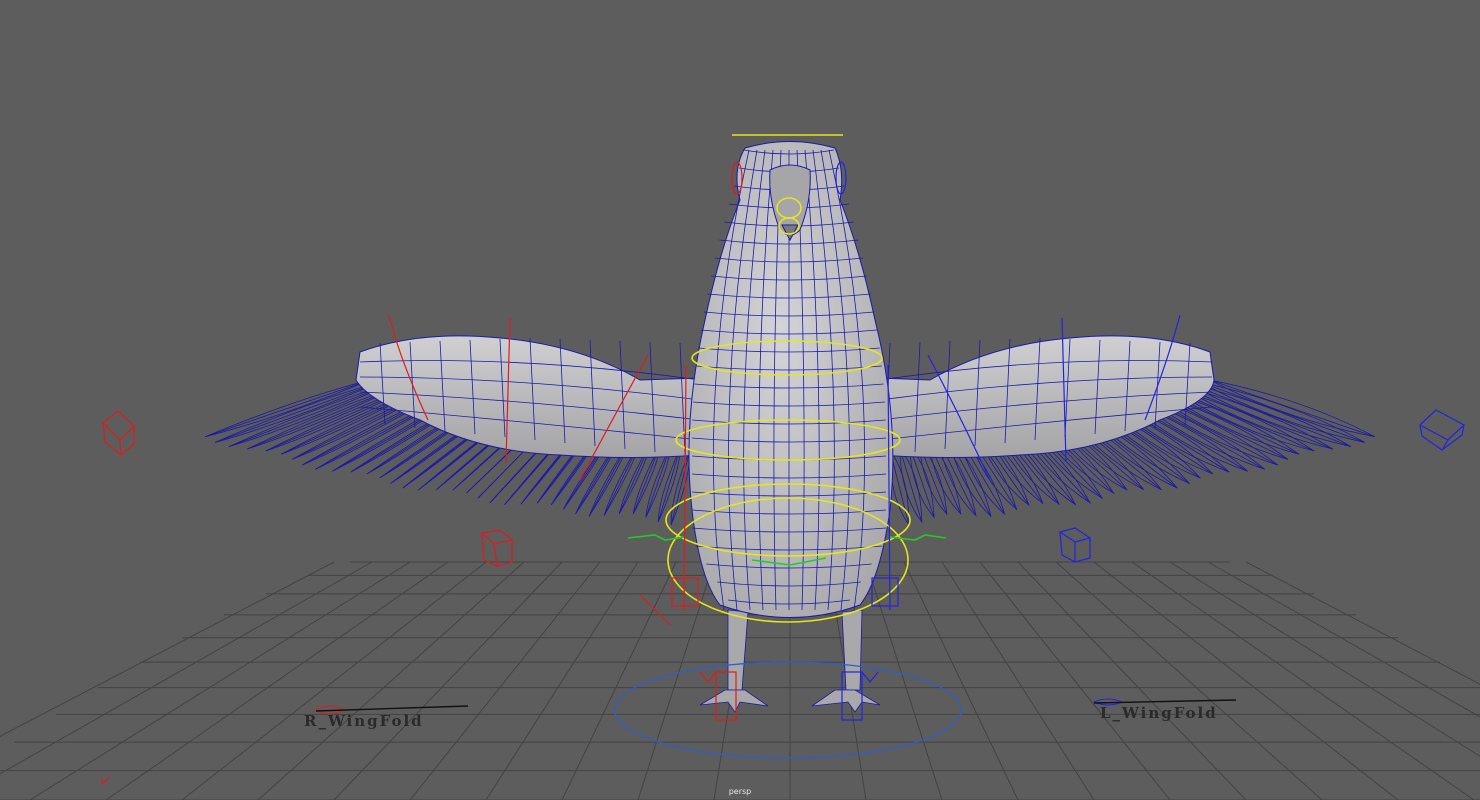  Describe the element at coordinates (118, 433) in the screenshot. I see `right-wing-box-icon` at that location.